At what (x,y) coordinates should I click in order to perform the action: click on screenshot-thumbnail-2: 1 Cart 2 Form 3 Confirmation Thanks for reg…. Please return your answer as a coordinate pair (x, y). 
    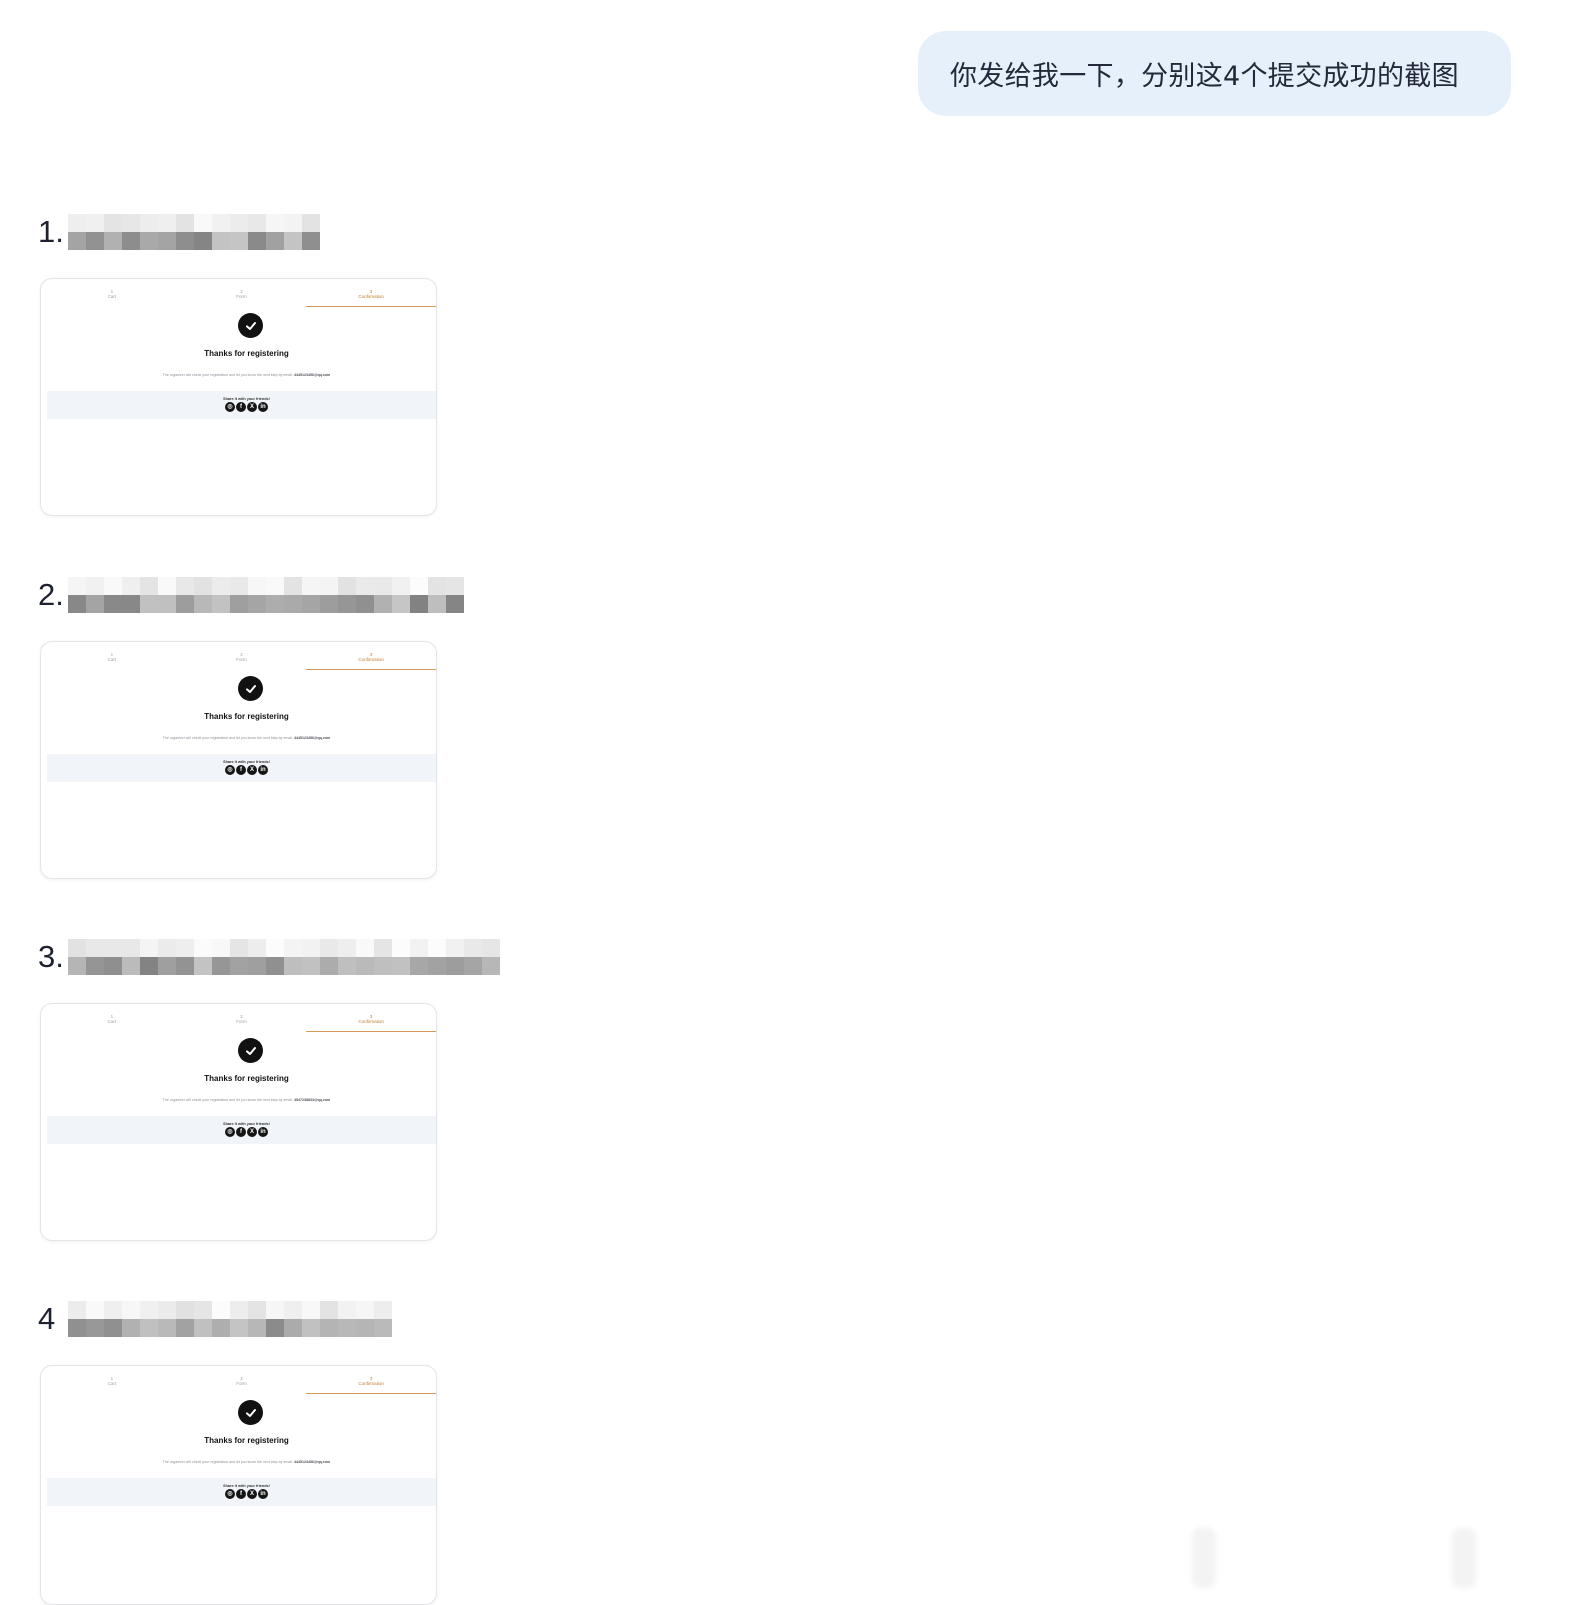
    Looking at the image, I should click on (238, 760).